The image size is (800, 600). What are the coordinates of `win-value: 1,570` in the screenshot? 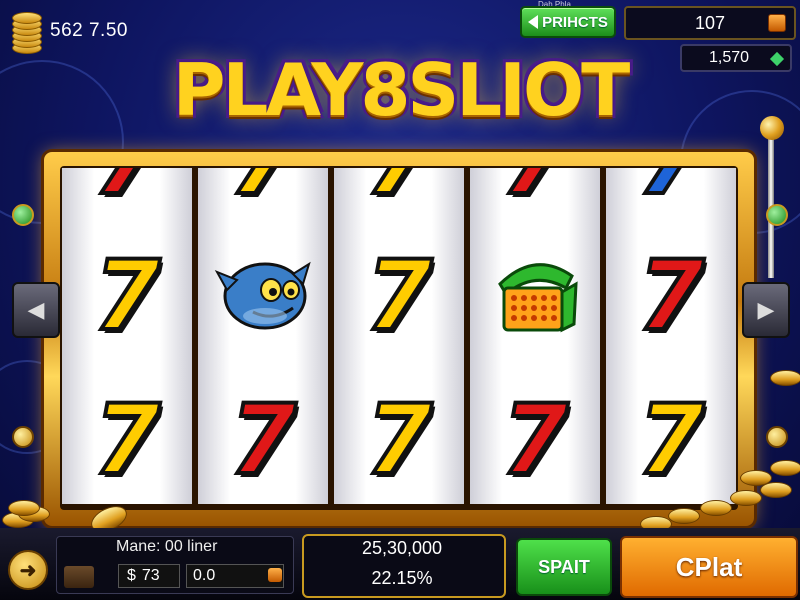 It's located at (729, 57).